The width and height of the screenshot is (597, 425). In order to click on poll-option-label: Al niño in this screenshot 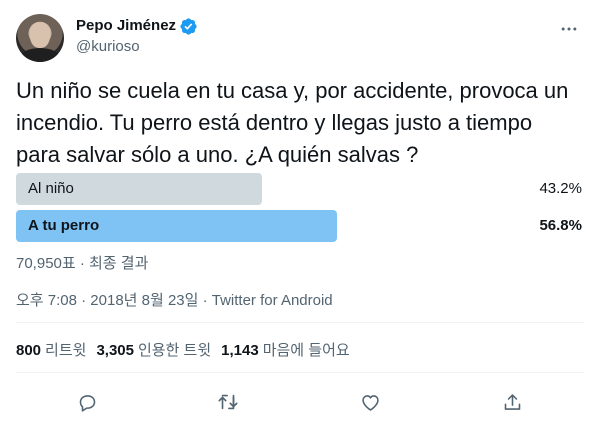, I will do `click(51, 188)`.